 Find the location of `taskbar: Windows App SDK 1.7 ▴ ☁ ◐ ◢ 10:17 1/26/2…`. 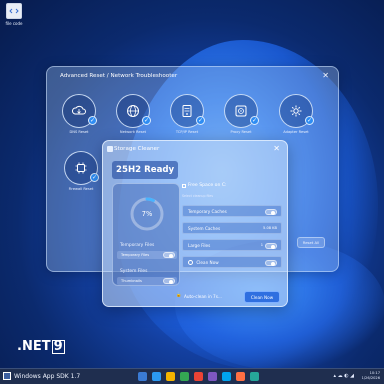

taskbar: Windows App SDK 1.7 ▴ ☁ ◐ ◢ 10:17 1/26/2… is located at coordinates (192, 376).